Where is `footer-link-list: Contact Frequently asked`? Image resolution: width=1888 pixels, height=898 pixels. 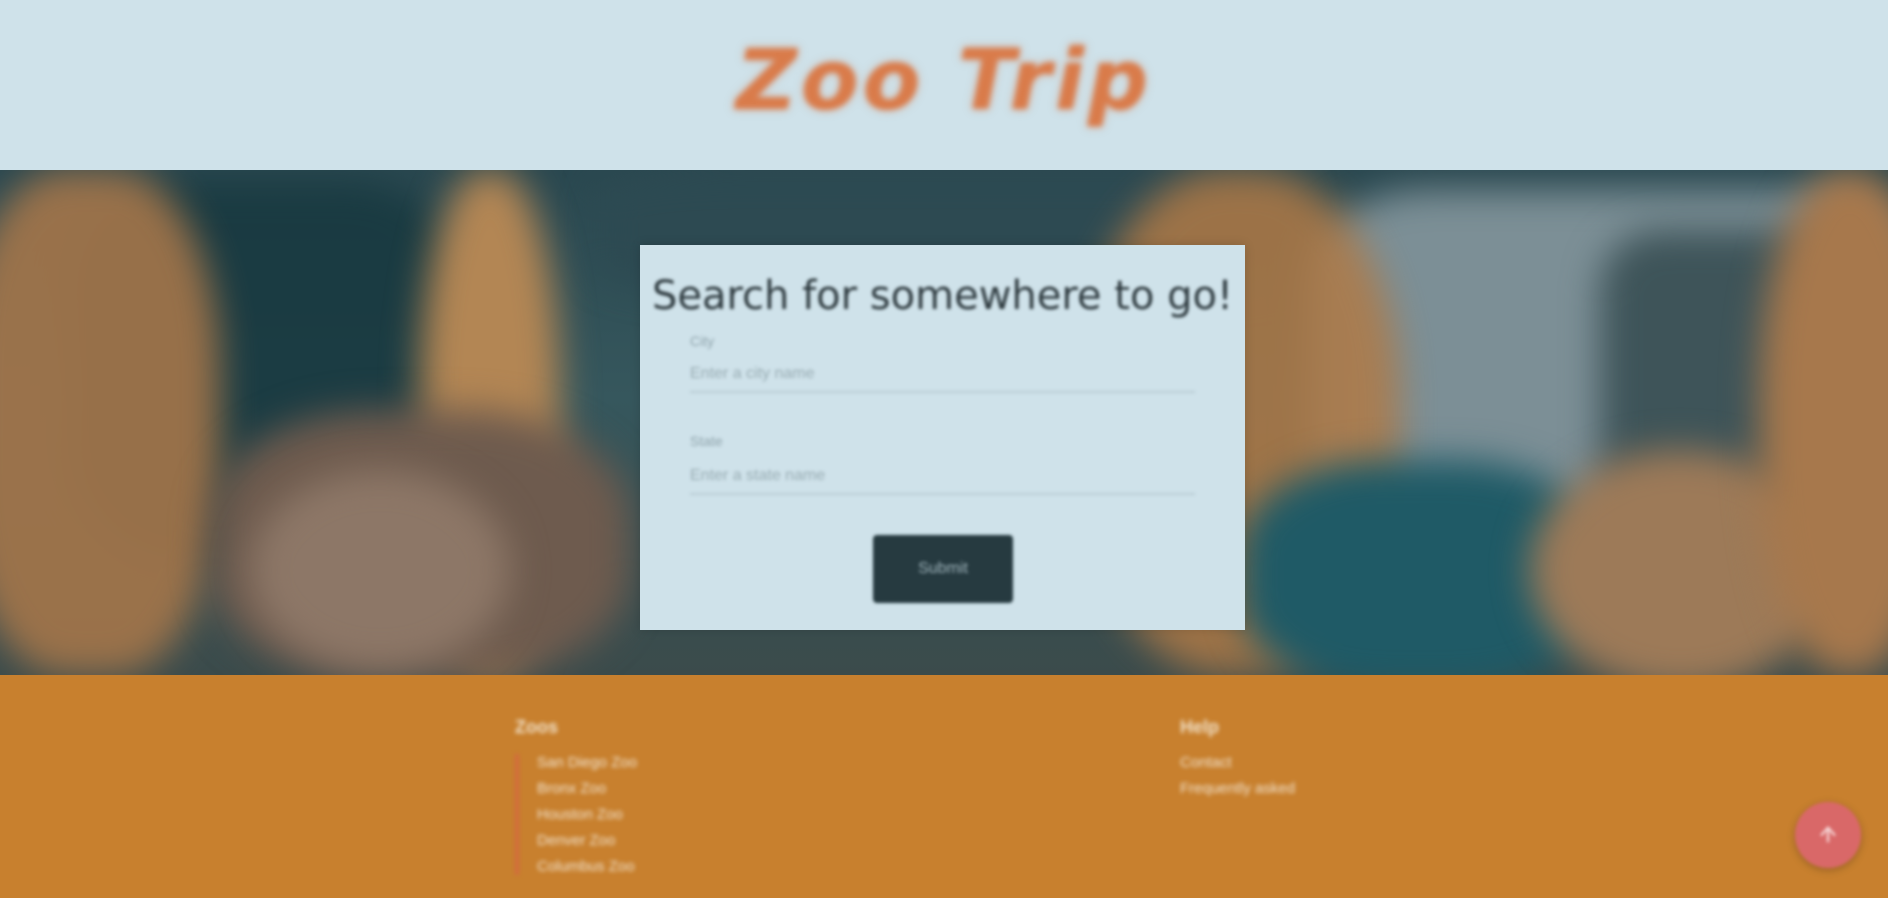 footer-link-list: Contact Frequently asked is located at coordinates (1237, 775).